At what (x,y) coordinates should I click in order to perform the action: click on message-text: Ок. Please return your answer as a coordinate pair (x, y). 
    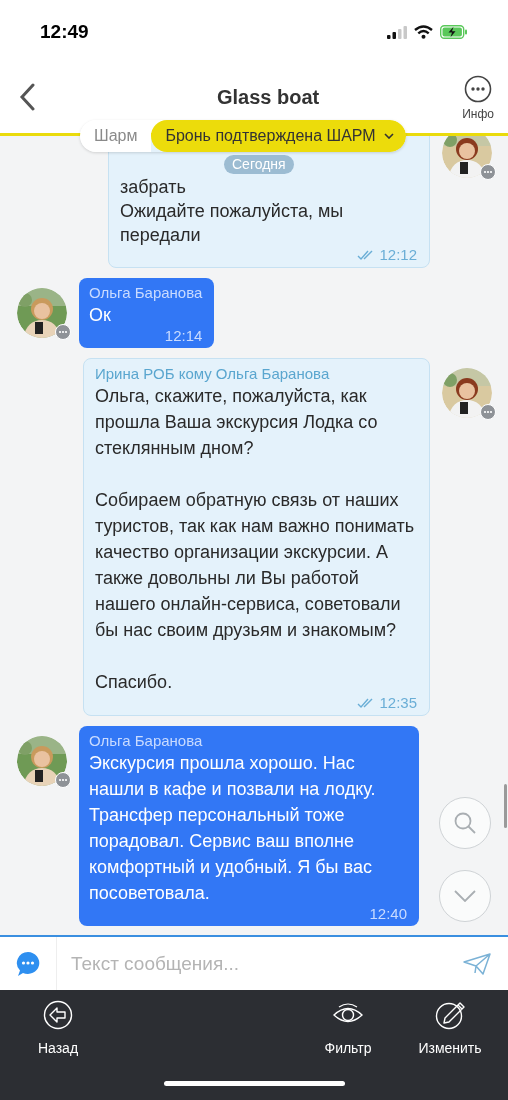
    Looking at the image, I should click on (100, 315).